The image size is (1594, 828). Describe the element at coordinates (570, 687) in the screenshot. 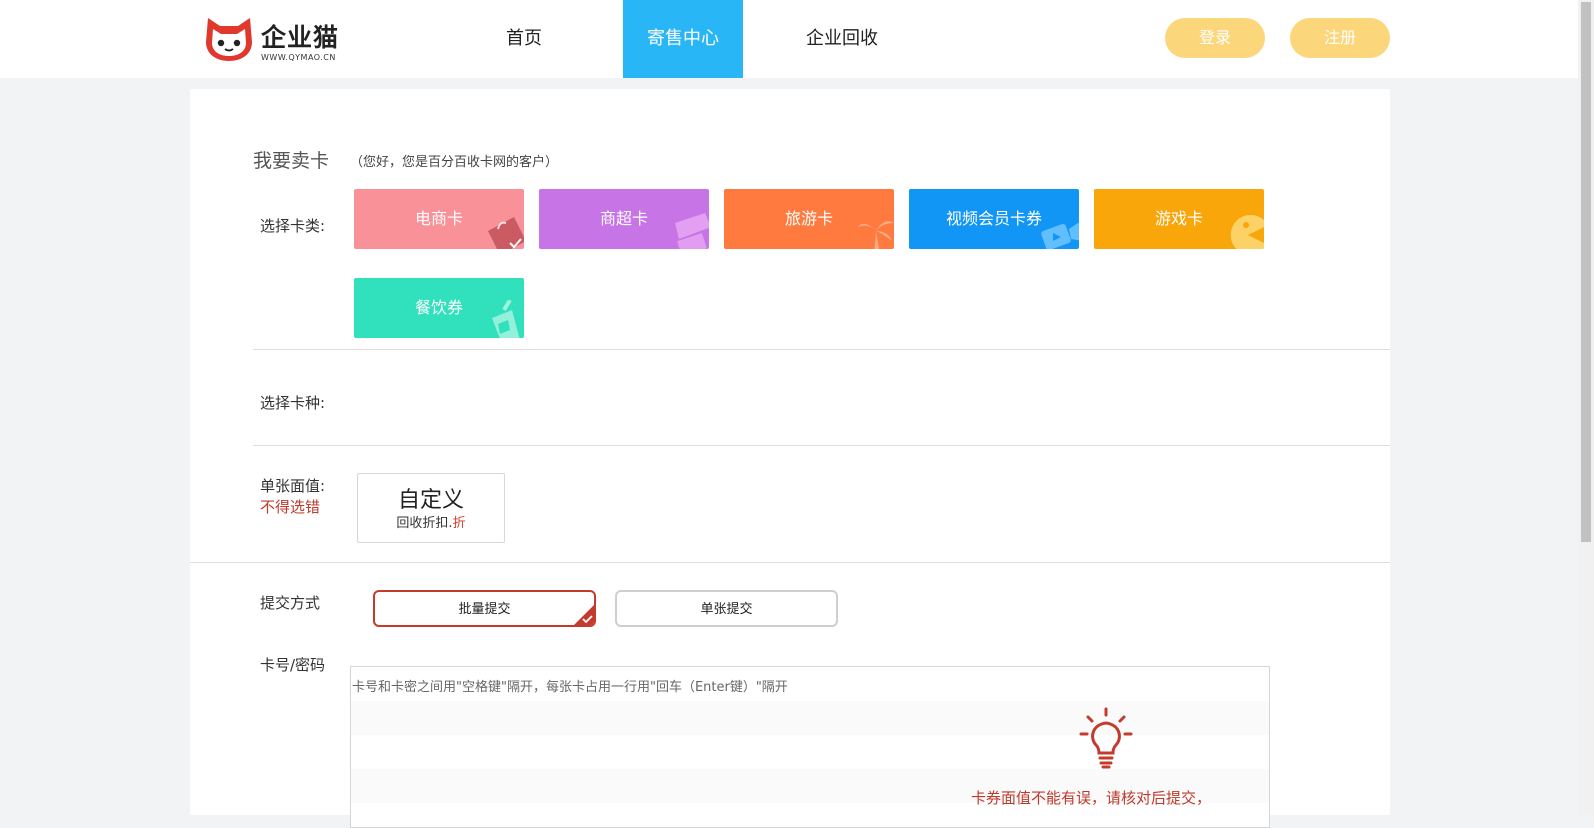

I see `card-code-placeholder: 卡号和卡密之间用"空格键"隔开，每张卡占用一行用"回车（Enter键）"隔开` at that location.